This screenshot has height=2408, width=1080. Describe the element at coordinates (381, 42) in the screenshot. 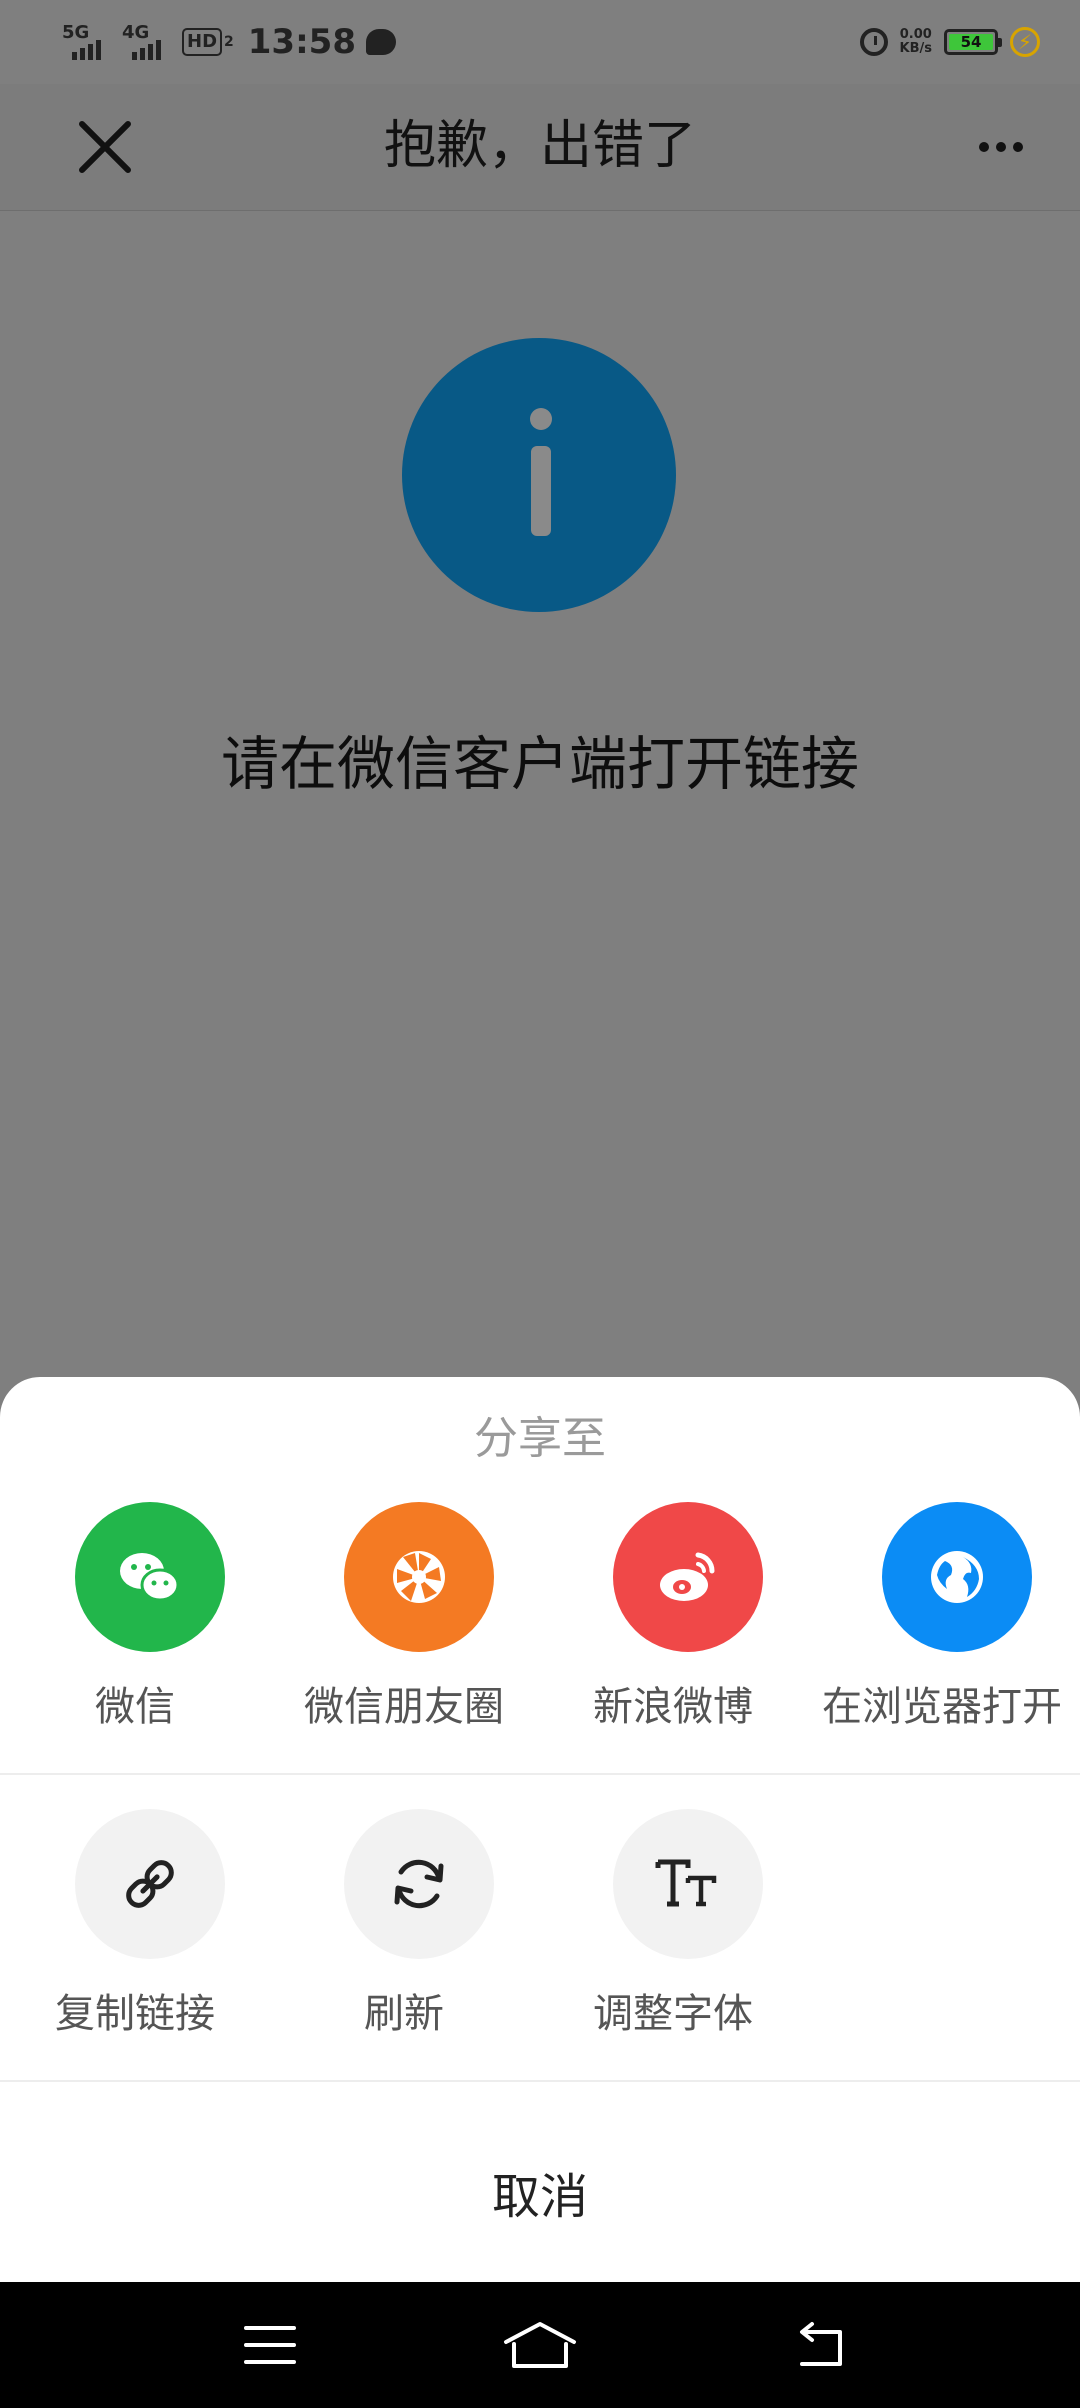

I see `message-notification-icon` at that location.